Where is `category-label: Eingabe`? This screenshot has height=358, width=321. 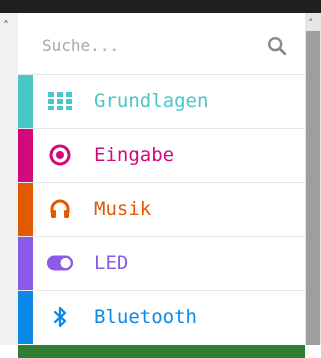 category-label: Eingabe is located at coordinates (134, 155).